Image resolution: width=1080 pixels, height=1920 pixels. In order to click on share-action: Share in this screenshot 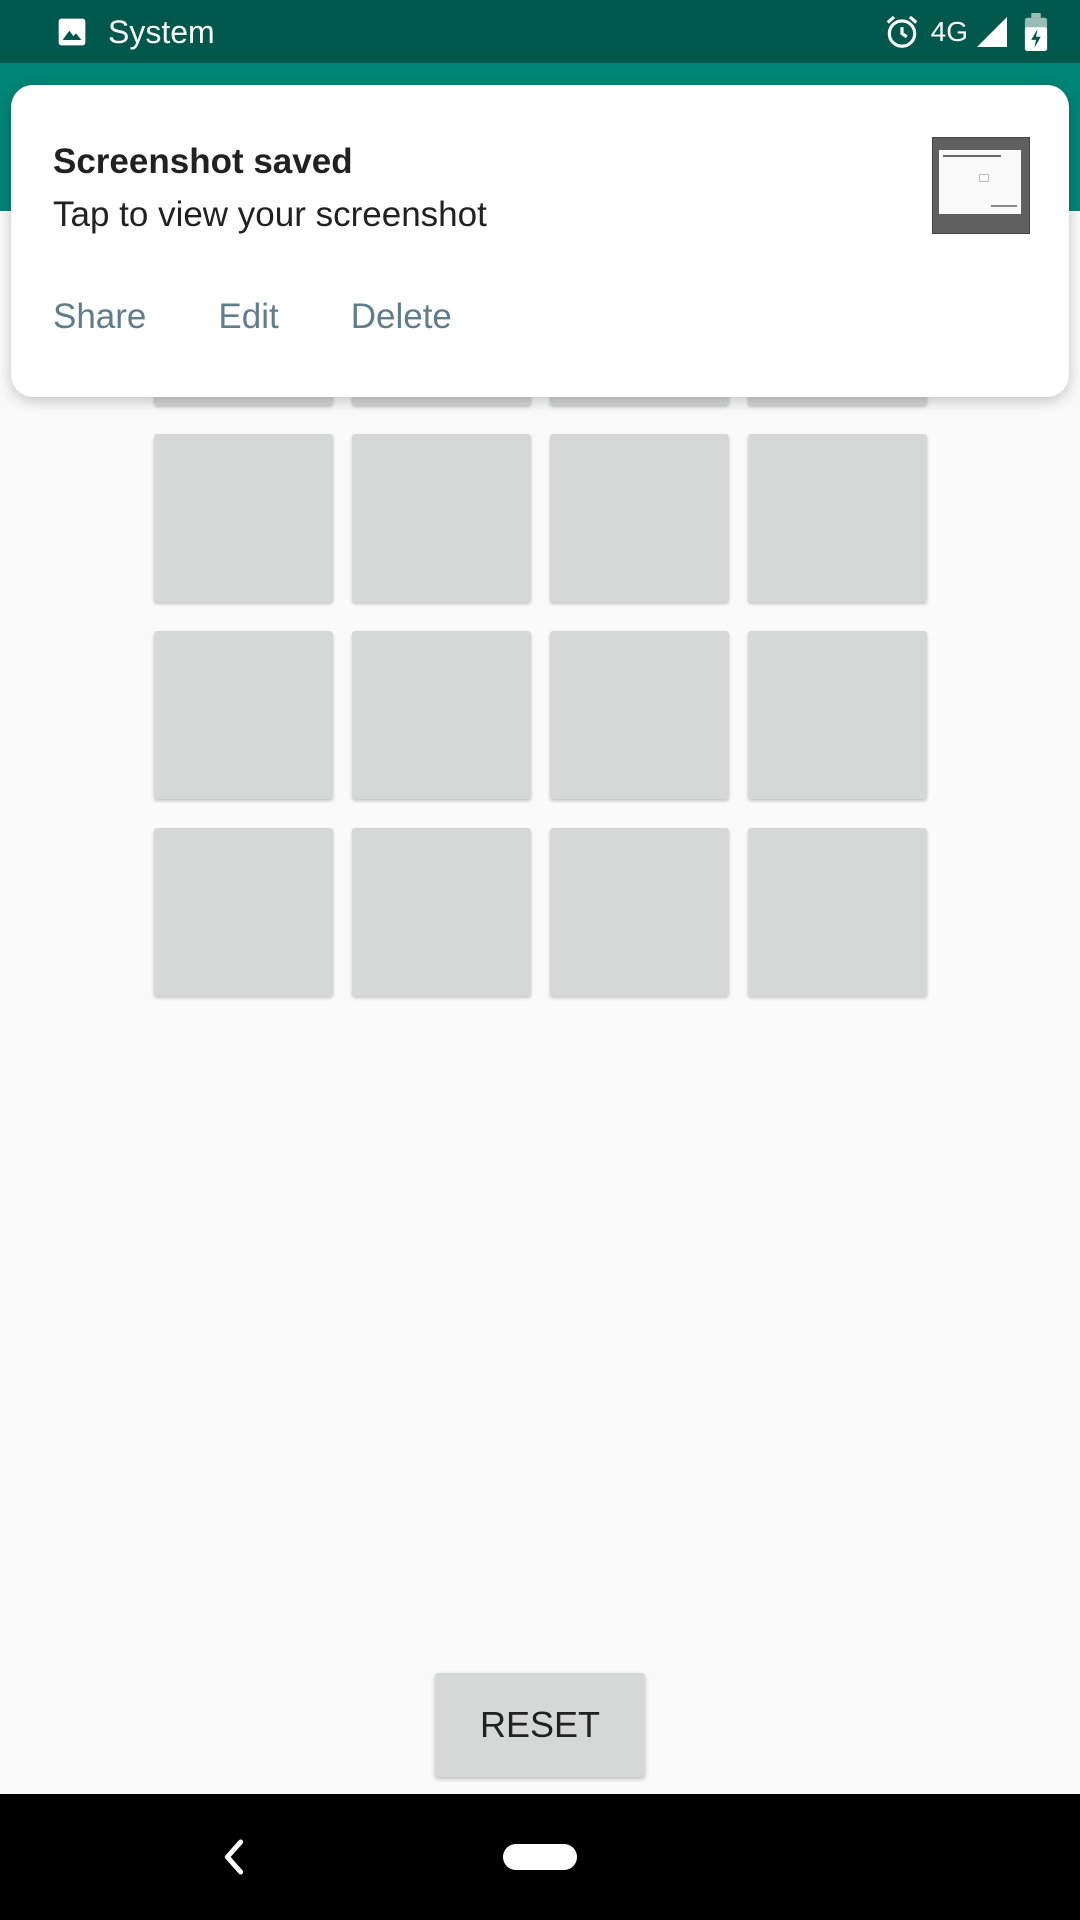, I will do `click(99, 317)`.